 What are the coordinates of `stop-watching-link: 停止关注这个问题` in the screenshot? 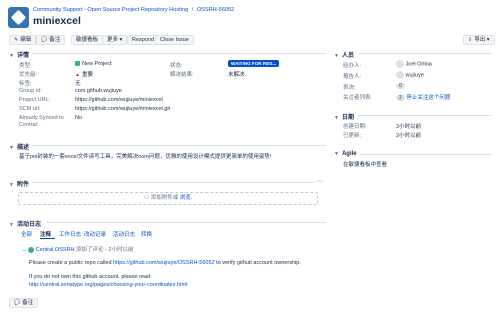 It's located at (428, 98).